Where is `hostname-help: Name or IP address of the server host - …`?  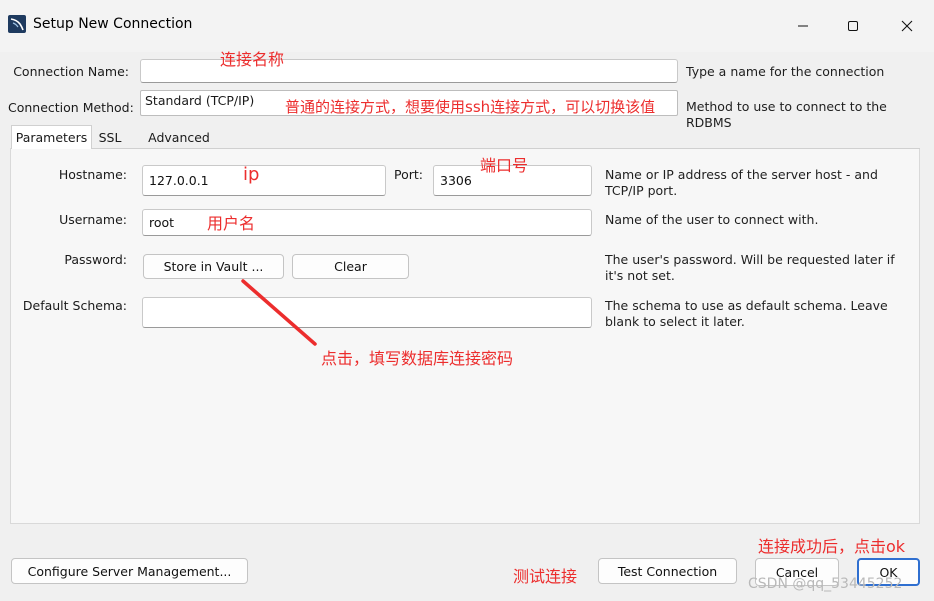 hostname-help: Name or IP address of the server host - … is located at coordinates (741, 182).